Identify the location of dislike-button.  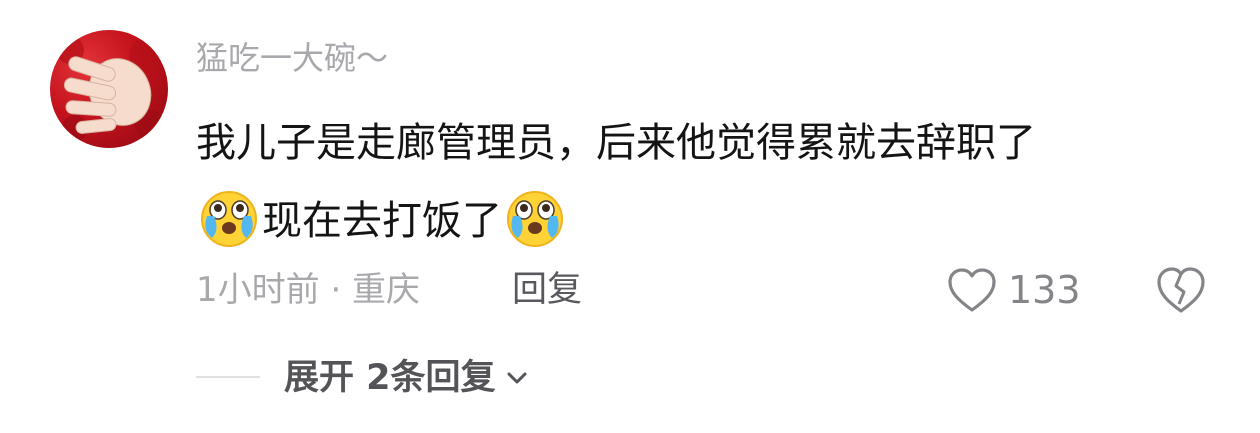
(1181, 290).